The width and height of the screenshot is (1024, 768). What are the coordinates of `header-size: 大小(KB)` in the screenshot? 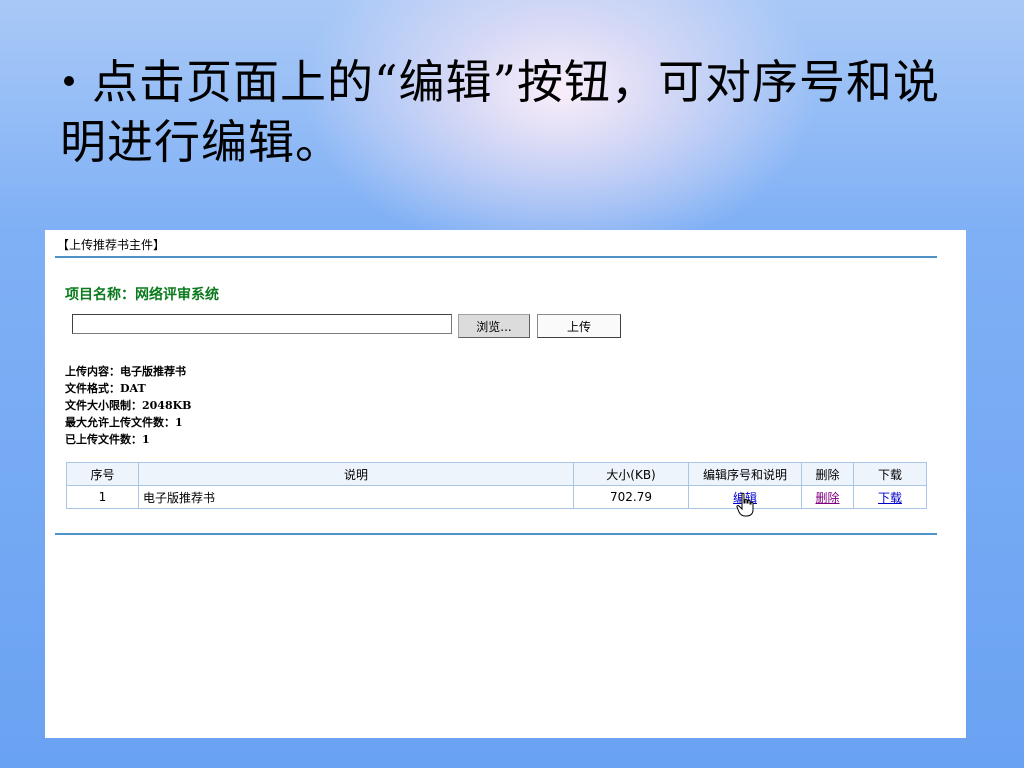 It's located at (631, 474).